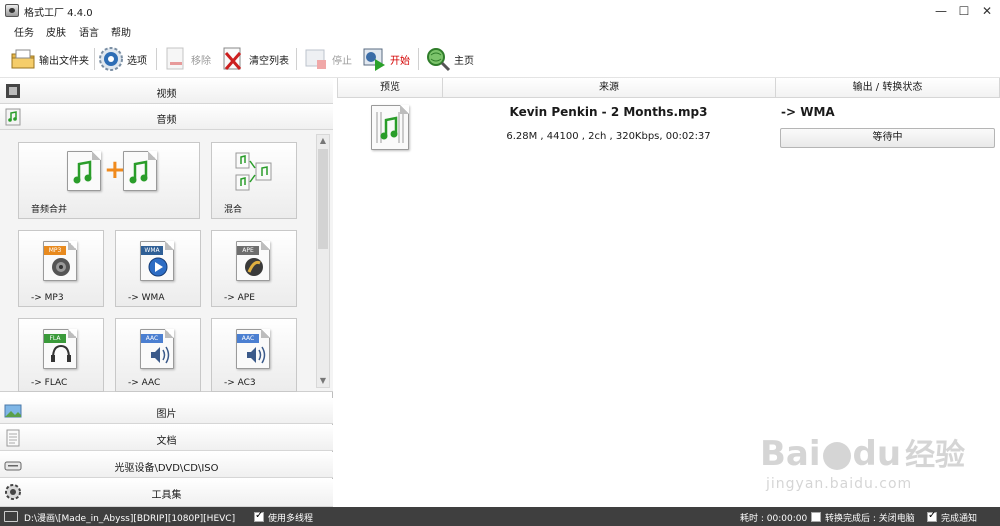 This screenshot has height=526, width=1000. Describe the element at coordinates (400, 61) in the screenshot. I see `start-label: 开始` at that location.